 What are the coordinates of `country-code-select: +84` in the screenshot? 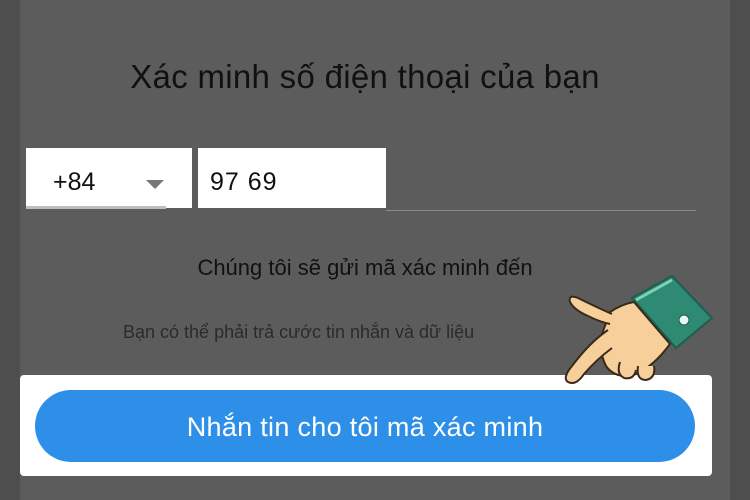 It's located at (74, 182).